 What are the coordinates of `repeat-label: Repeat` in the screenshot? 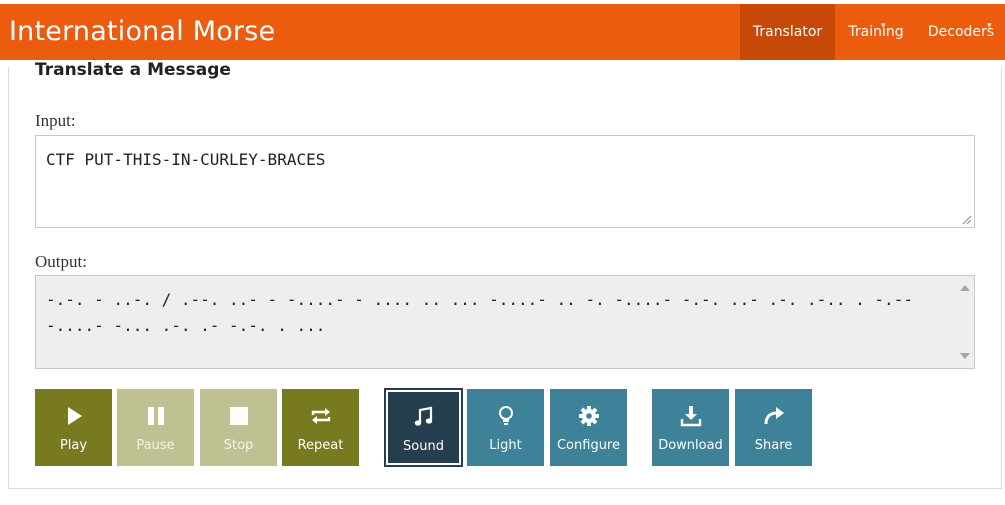 It's located at (320, 445).